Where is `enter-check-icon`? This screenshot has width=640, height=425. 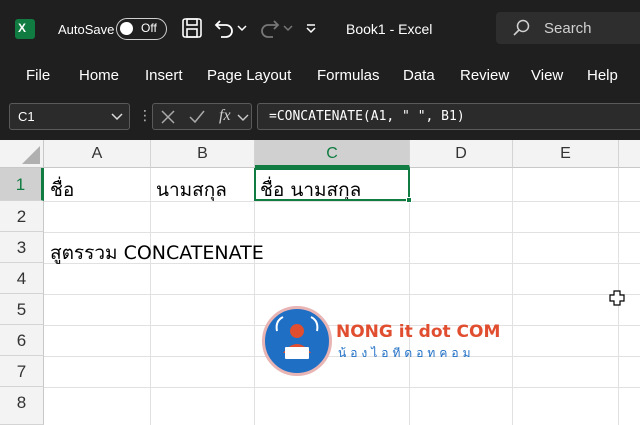
enter-check-icon is located at coordinates (197, 117).